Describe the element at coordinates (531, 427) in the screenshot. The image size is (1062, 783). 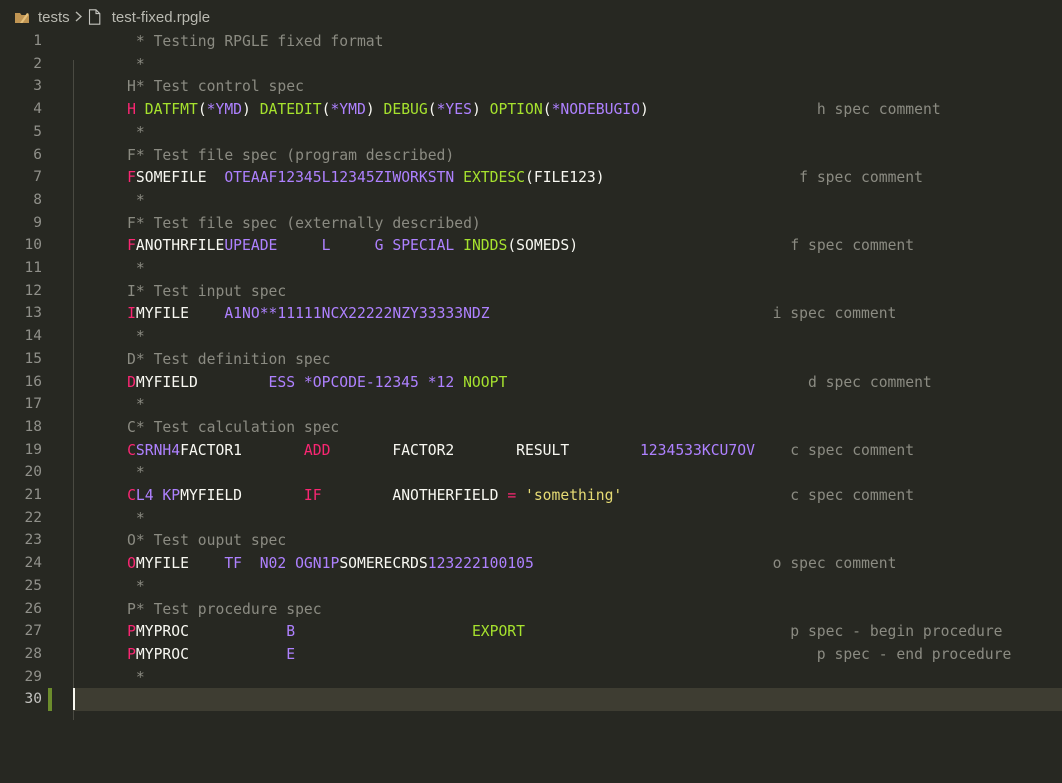
I see `code-line: 18 C* Test calculation spec` at that location.